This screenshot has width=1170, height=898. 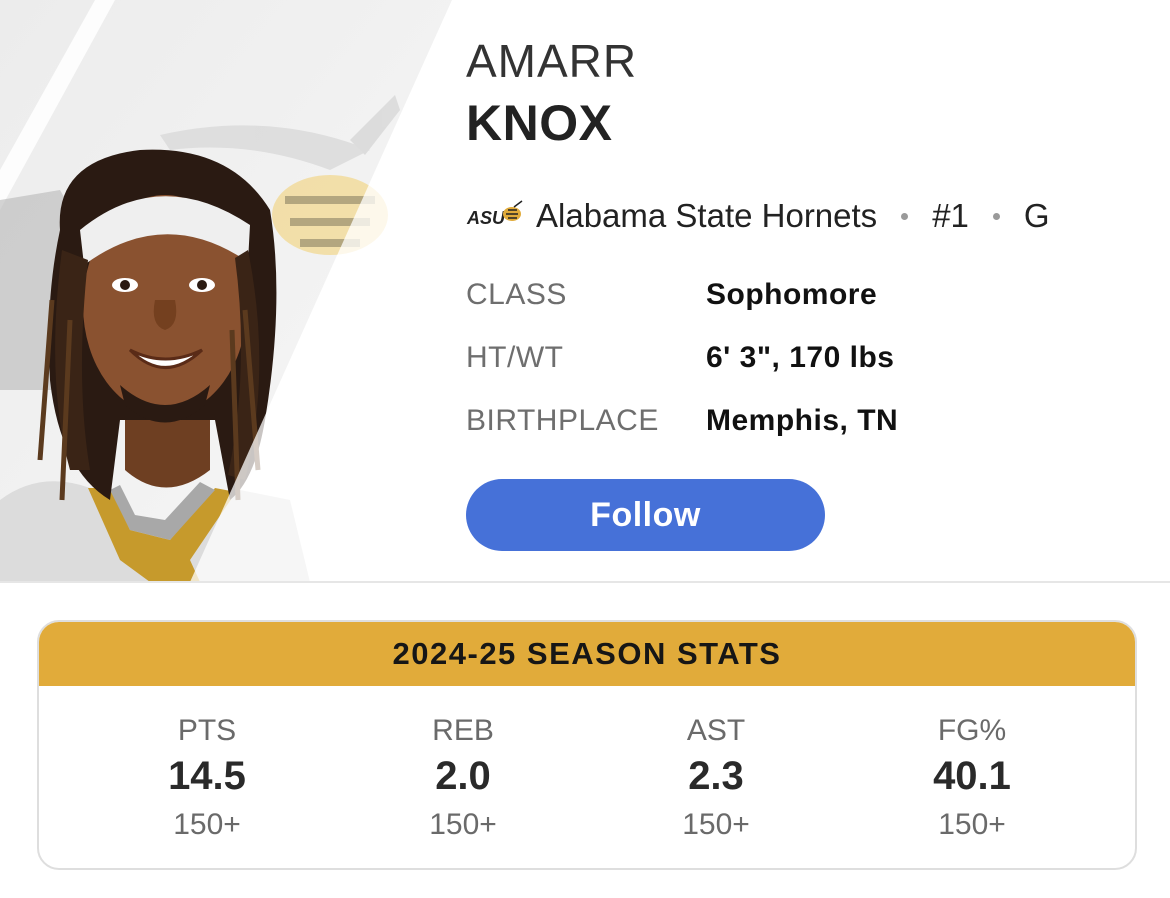 I want to click on stat-label: AST, so click(x=716, y=730).